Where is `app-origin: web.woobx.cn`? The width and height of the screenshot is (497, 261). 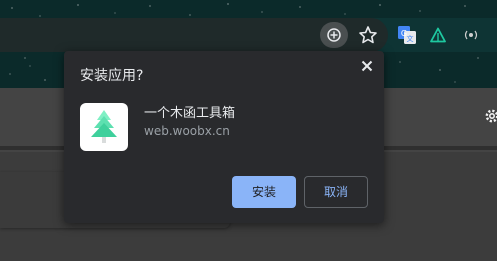
app-origin: web.woobx.cn is located at coordinates (187, 131).